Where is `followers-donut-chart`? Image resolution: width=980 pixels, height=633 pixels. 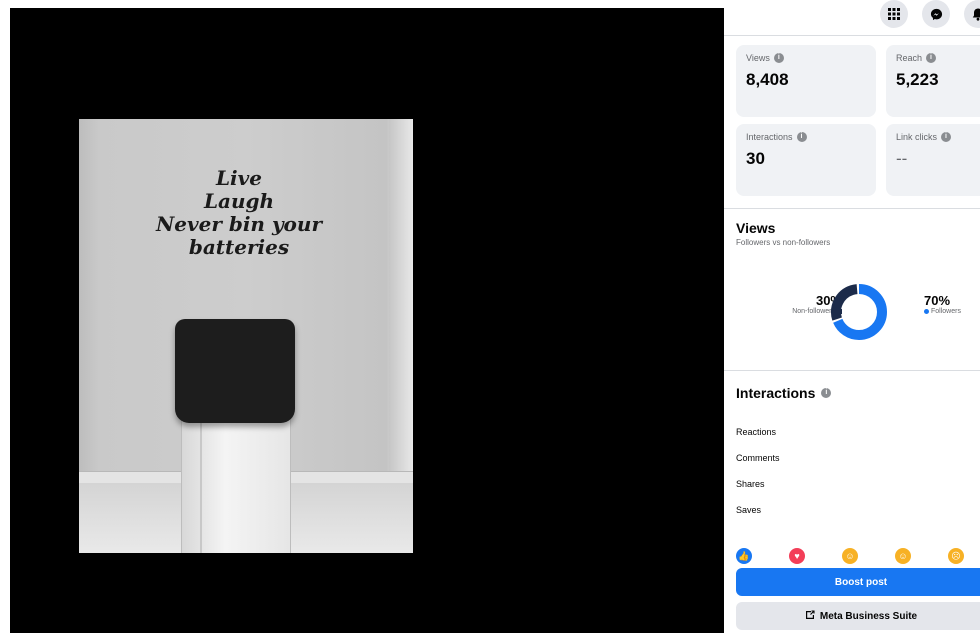
followers-donut-chart is located at coordinates (859, 312).